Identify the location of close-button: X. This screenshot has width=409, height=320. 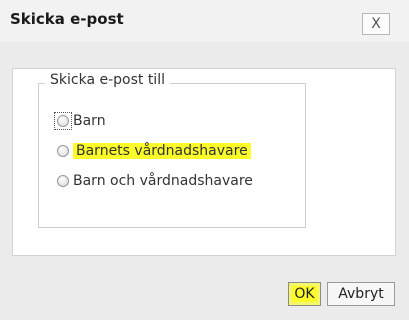
(376, 24).